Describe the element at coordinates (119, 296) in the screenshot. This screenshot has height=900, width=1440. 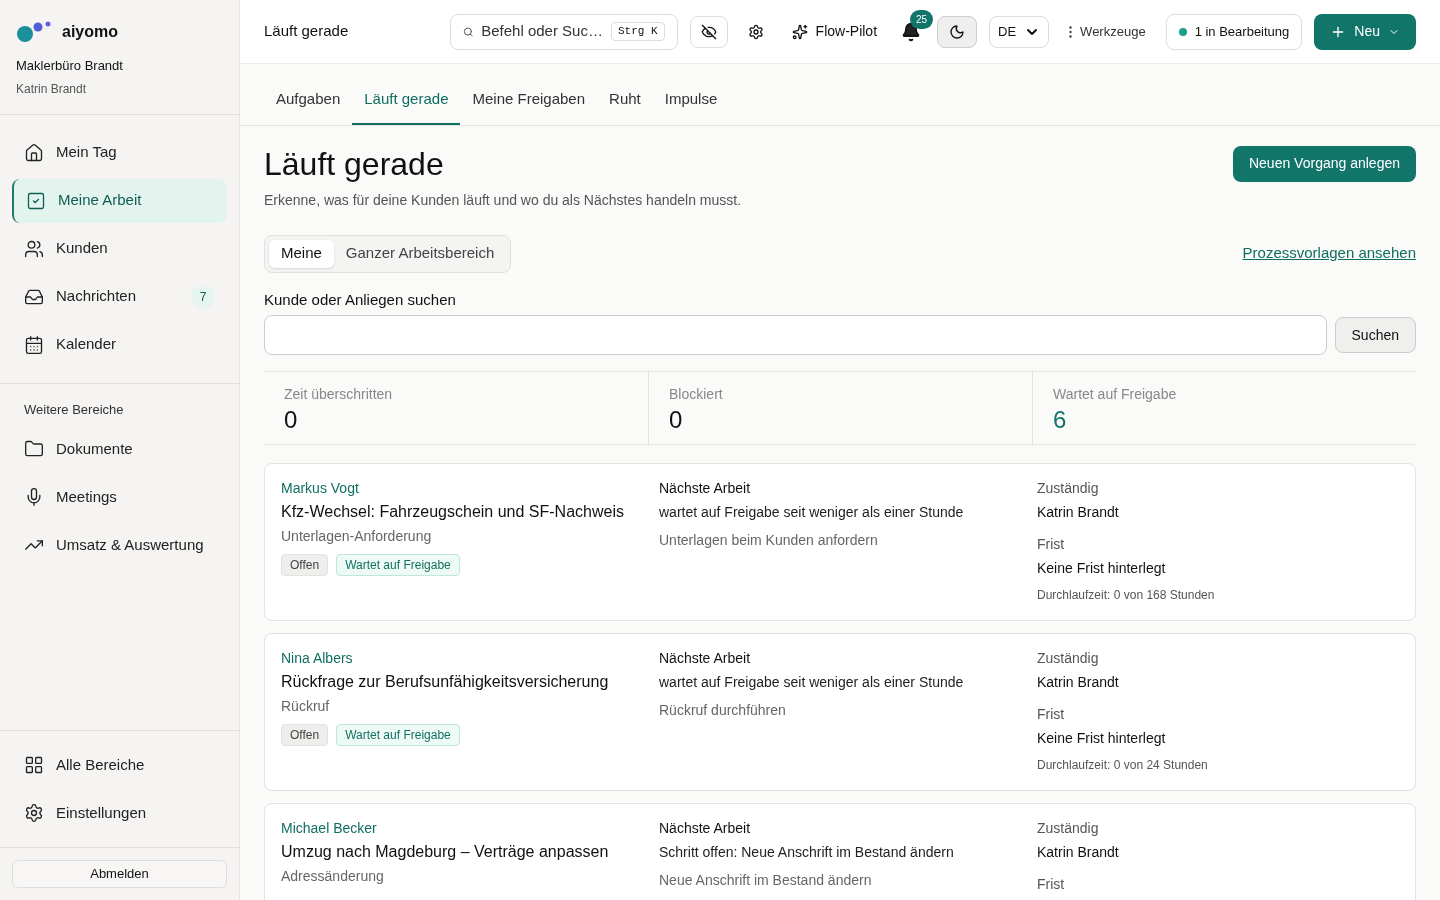
I see `nav-item: Nachrichten 7` at that location.